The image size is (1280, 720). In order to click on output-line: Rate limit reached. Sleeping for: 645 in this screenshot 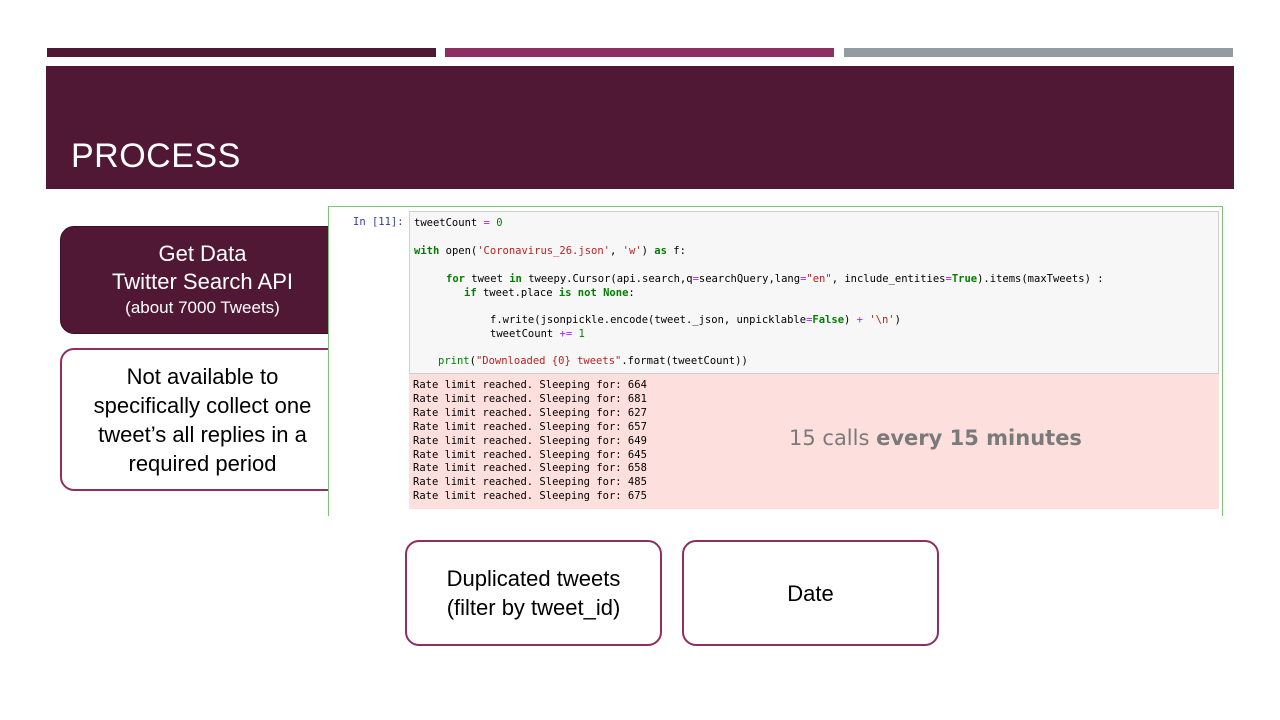, I will do `click(530, 454)`.